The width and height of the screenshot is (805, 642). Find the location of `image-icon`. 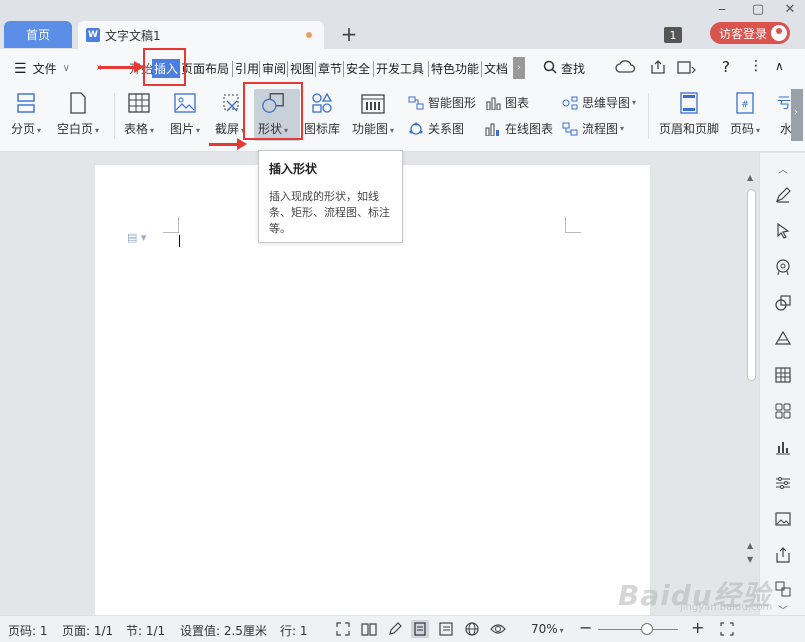

image-icon is located at coordinates (783, 519).